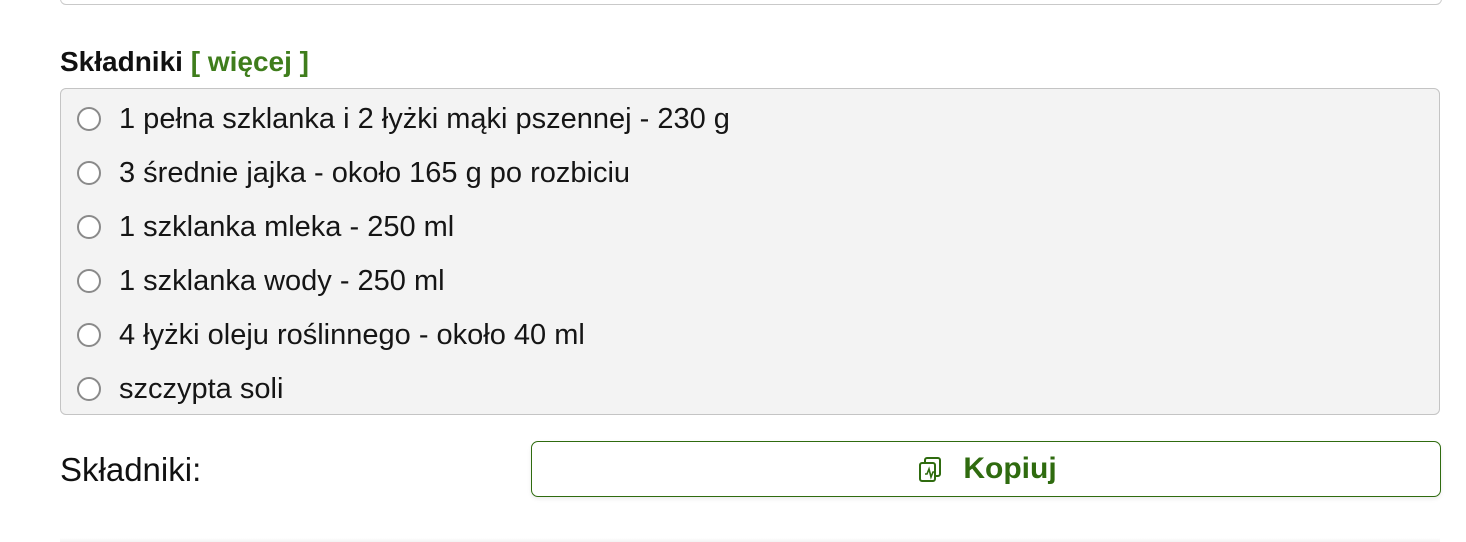 This screenshot has height=542, width=1466. Describe the element at coordinates (750, 227) in the screenshot. I see `ingredient-item: 1 szklanka mleka - 250 ml` at that location.